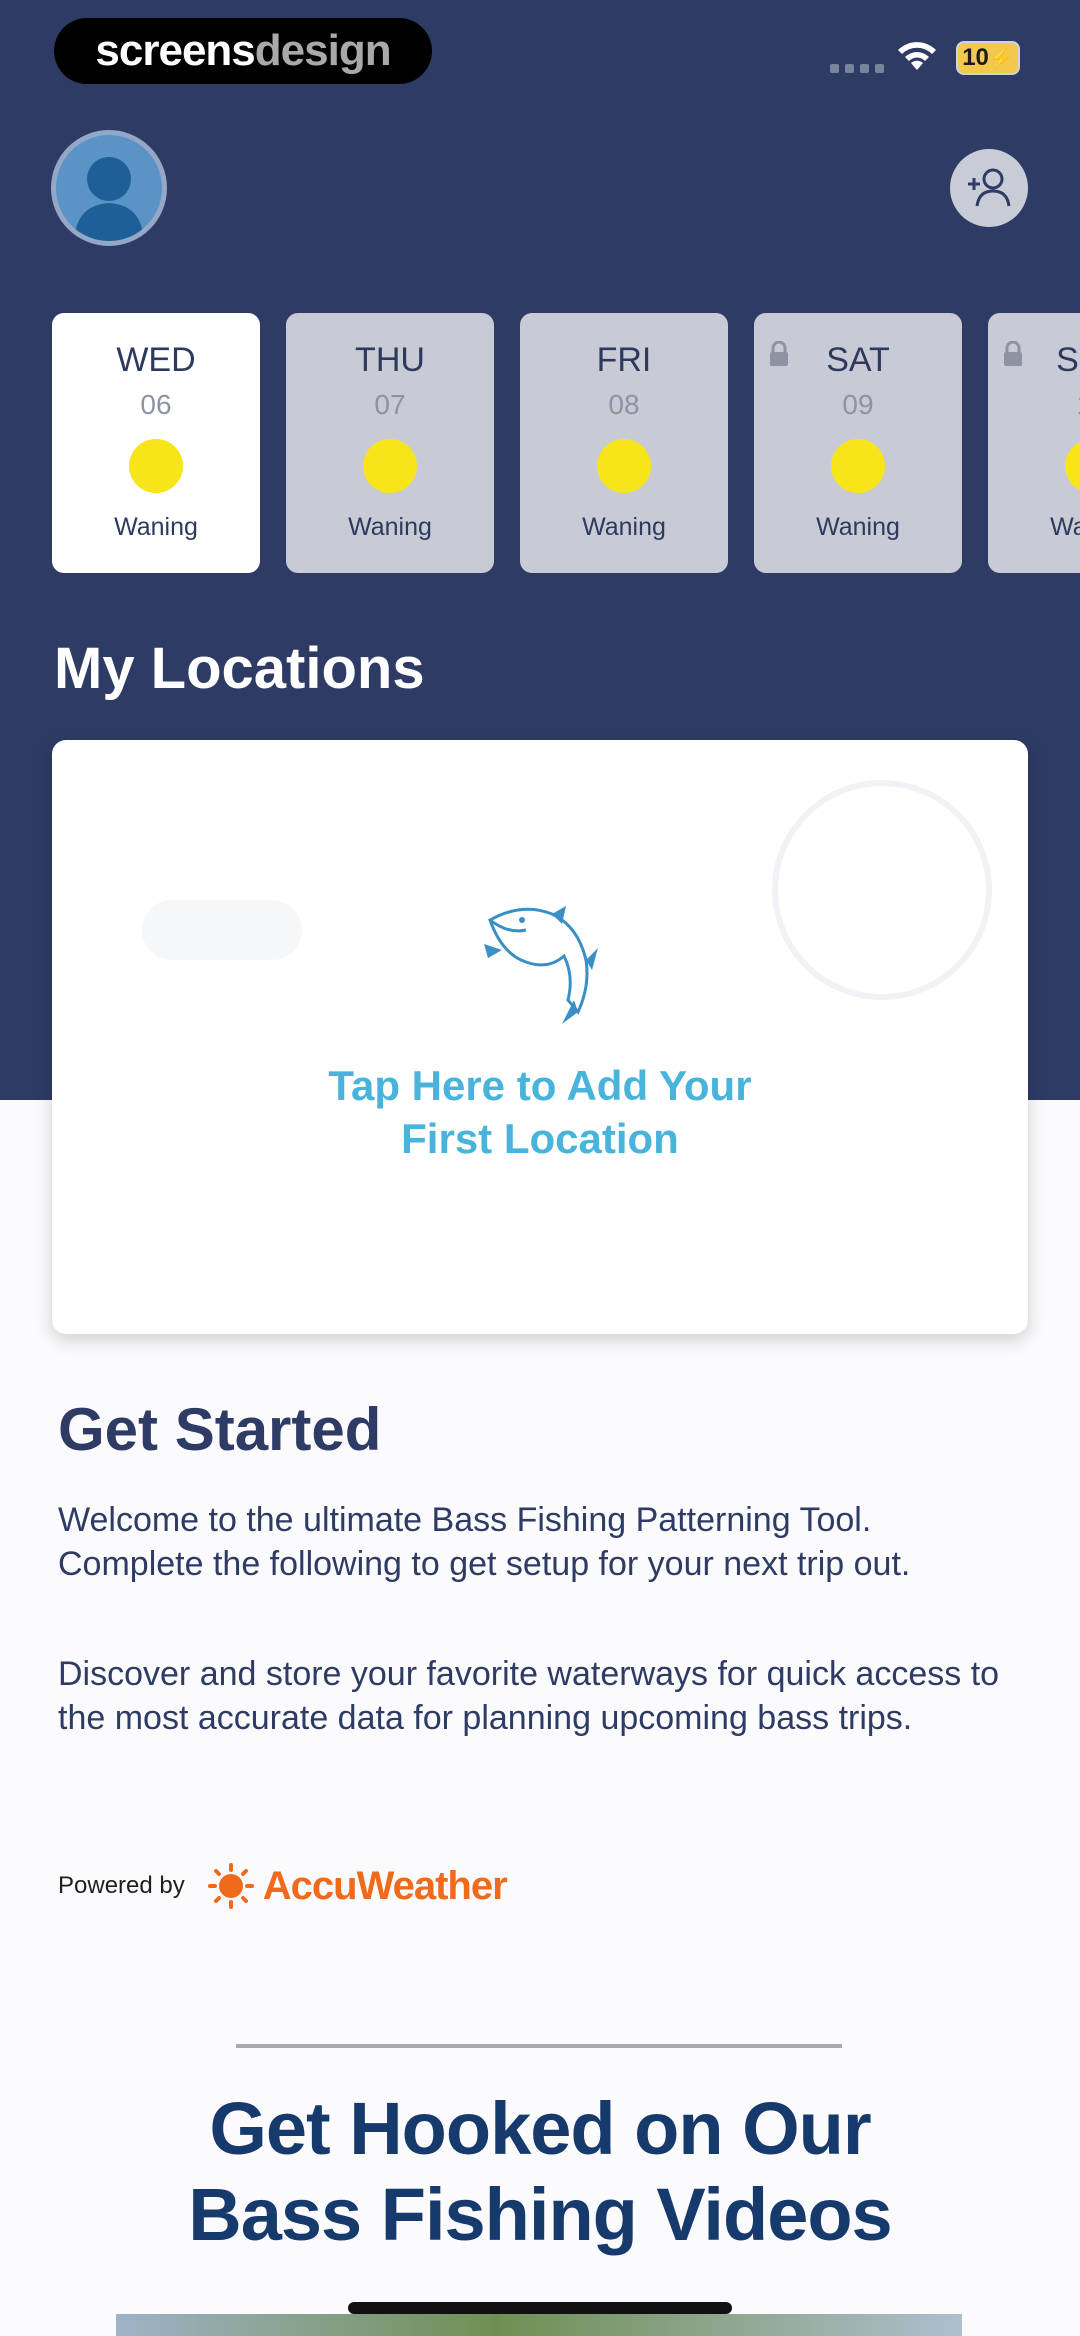 The width and height of the screenshot is (1080, 2336). Describe the element at coordinates (975, 57) in the screenshot. I see `battery-level: 10` at that location.